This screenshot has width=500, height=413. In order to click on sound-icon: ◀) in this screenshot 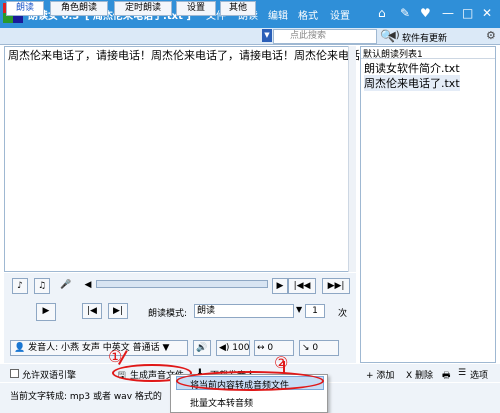, I will do `click(394, 35)`.